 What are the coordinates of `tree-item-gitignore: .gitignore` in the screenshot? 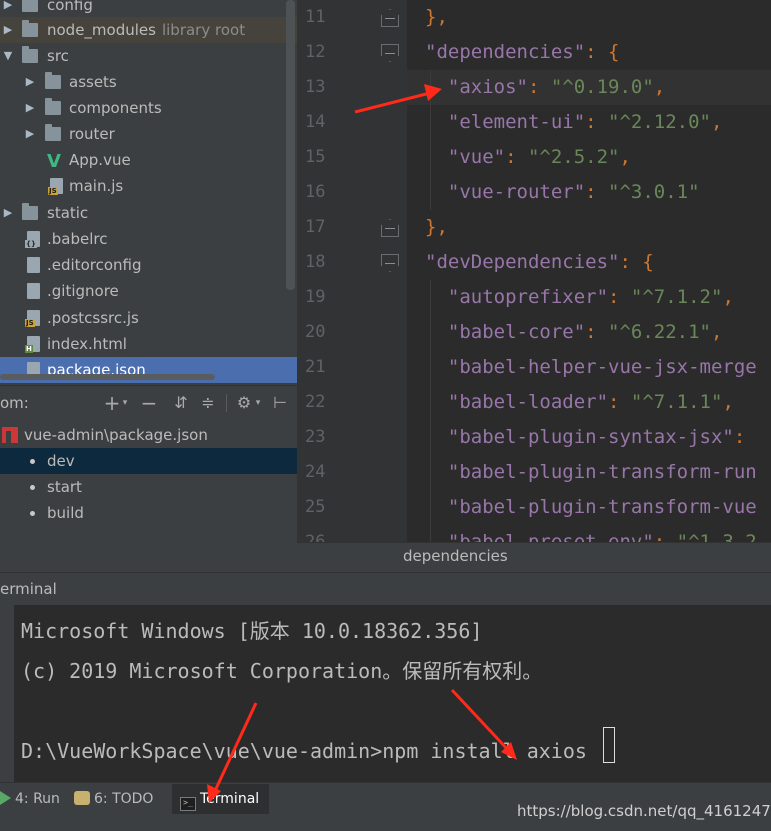 It's located at (148, 291).